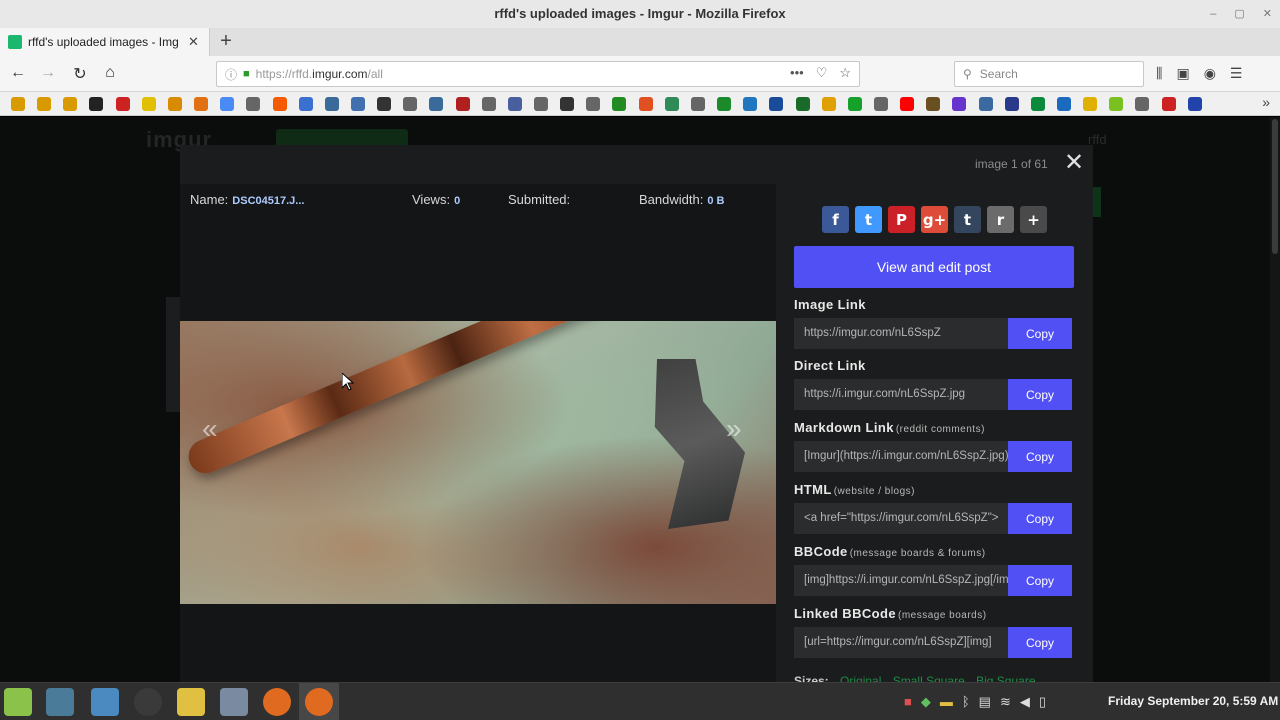 Image resolution: width=1280 pixels, height=720 pixels. Describe the element at coordinates (319, 702) in the screenshot. I see `firefox-active-icon` at that location.